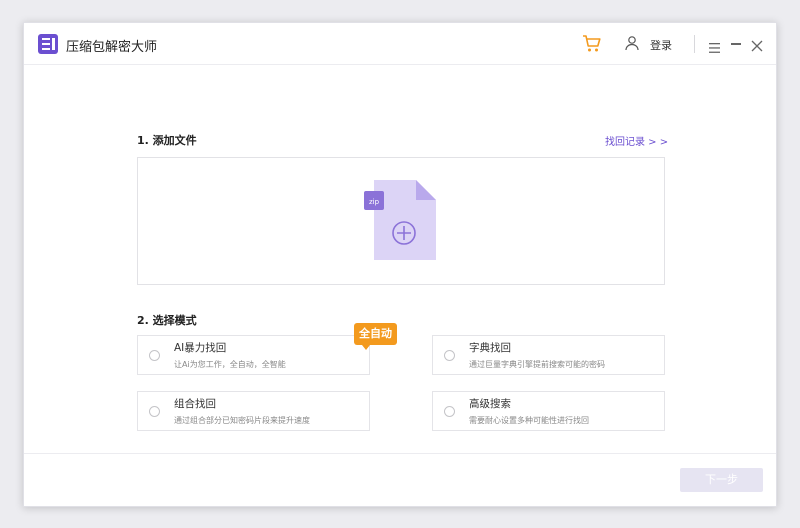 The width and height of the screenshot is (800, 528). What do you see at coordinates (167, 320) in the screenshot?
I see `select-mode-title: 2. 选择模式` at bounding box center [167, 320].